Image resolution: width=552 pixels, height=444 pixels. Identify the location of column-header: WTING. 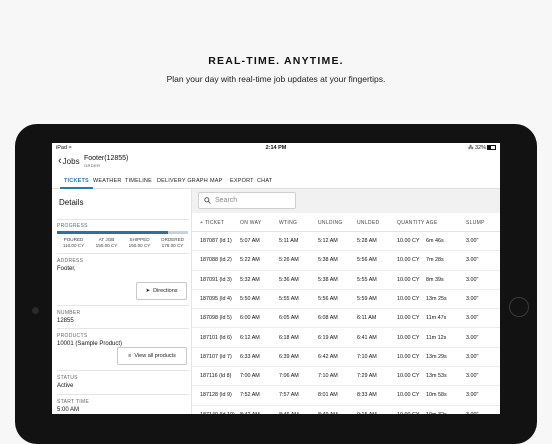
(288, 223).